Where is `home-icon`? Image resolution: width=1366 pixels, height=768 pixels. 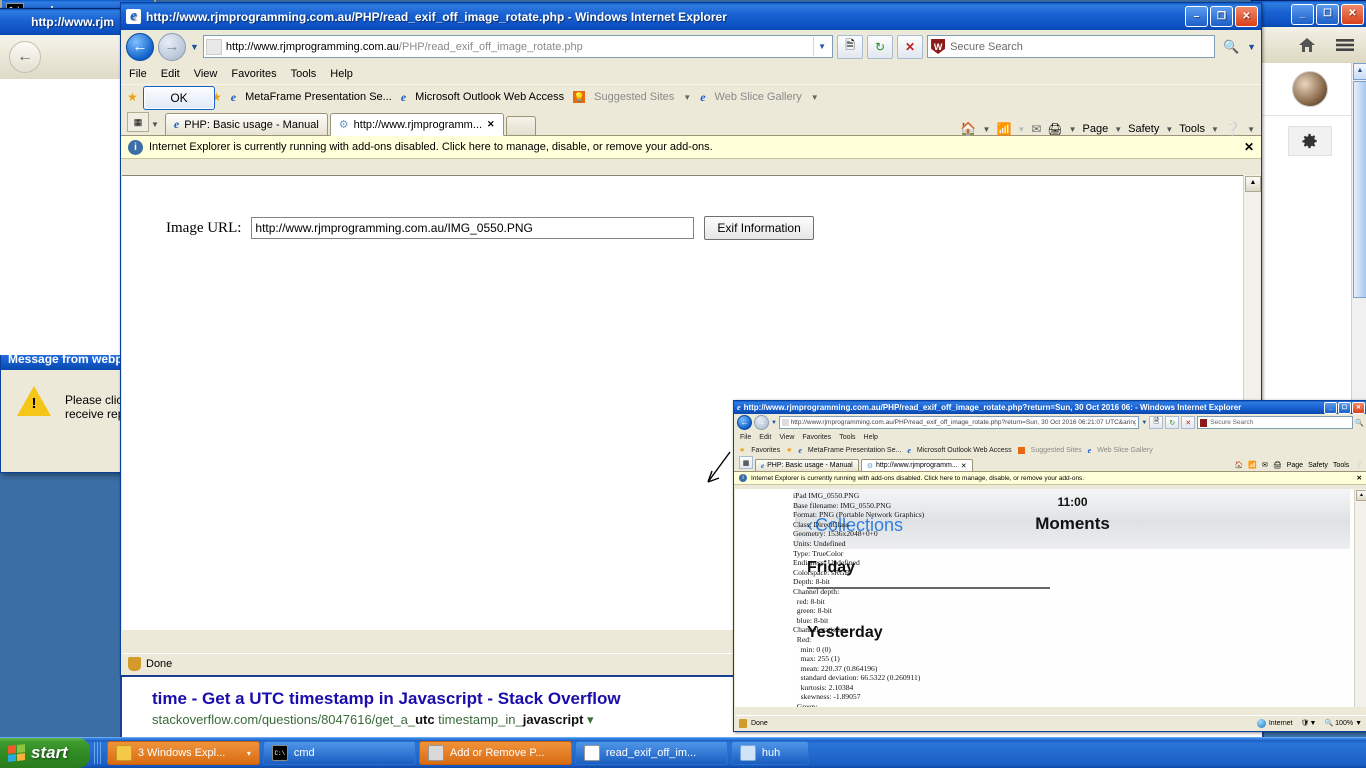 home-icon is located at coordinates (1307, 45).